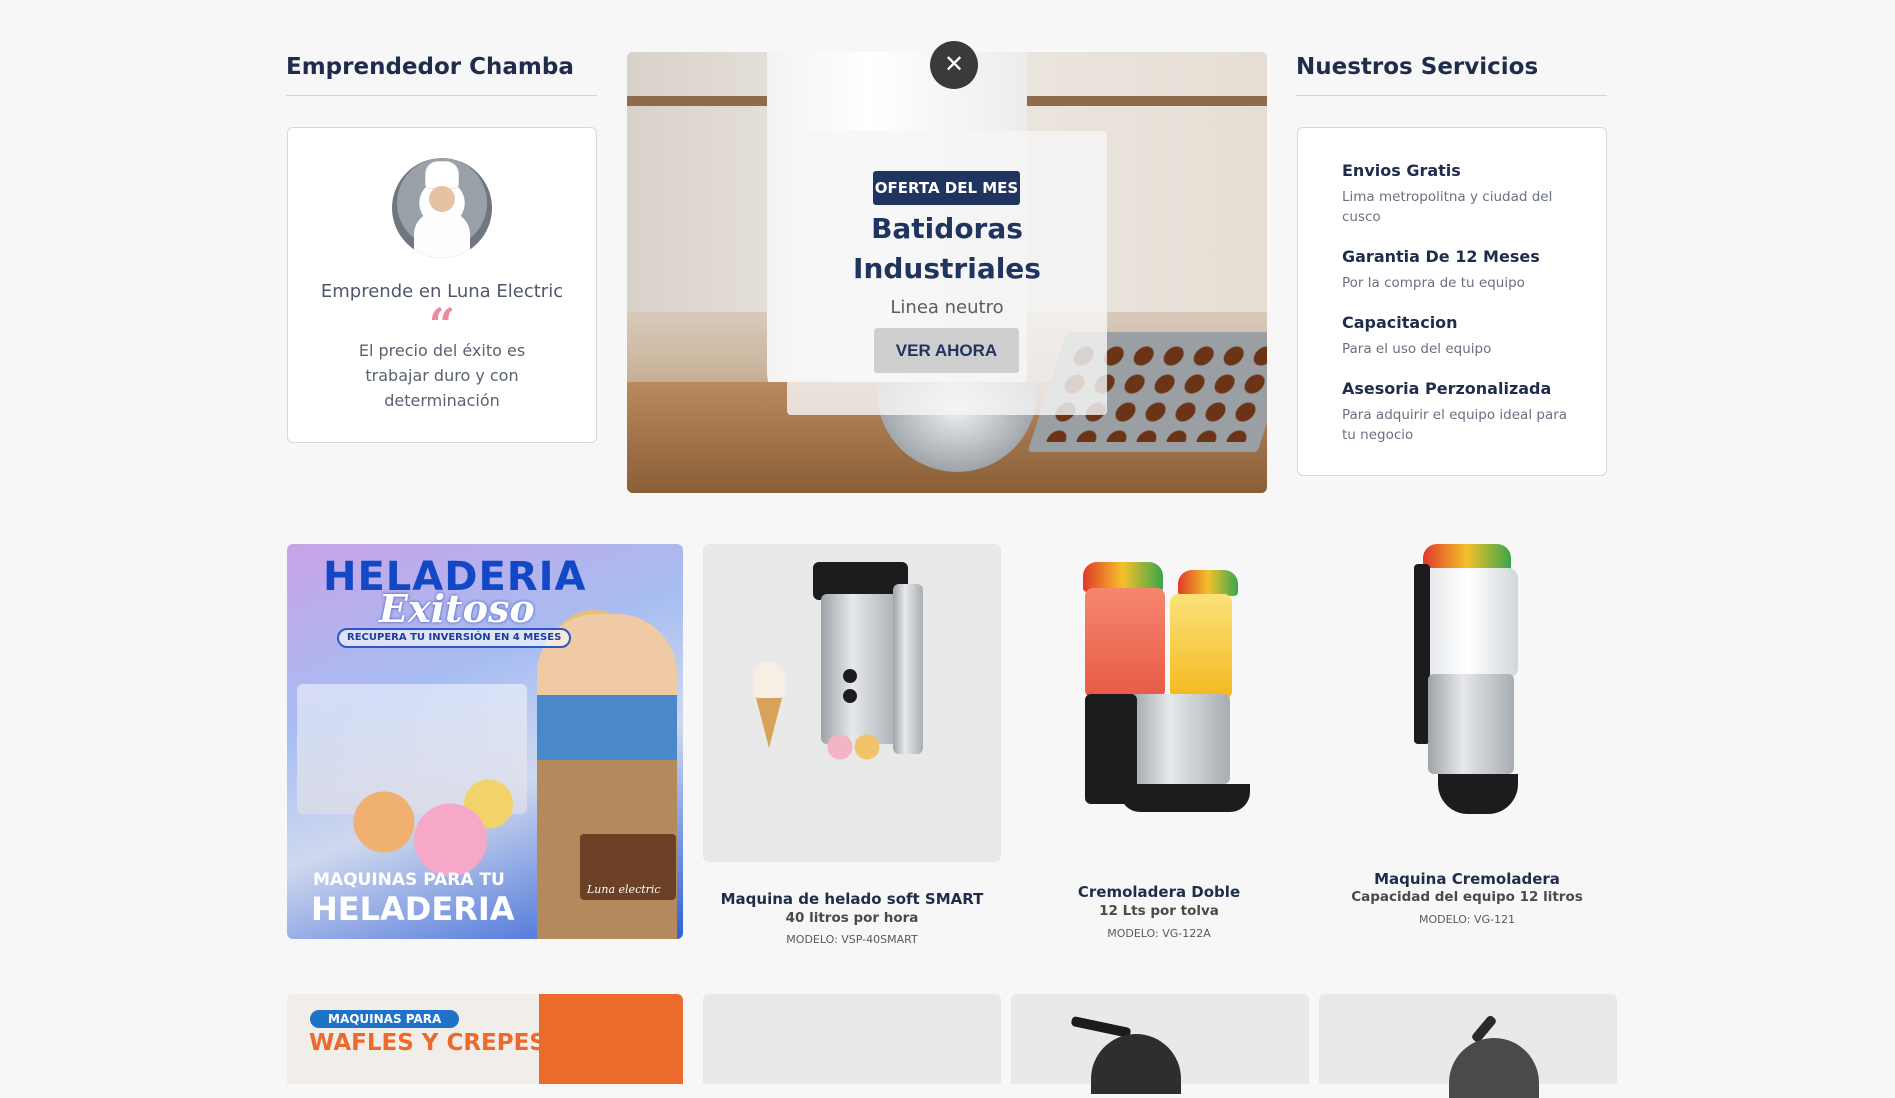 The width and height of the screenshot is (1895, 1098). I want to click on close-icon: ✕, so click(954, 65).